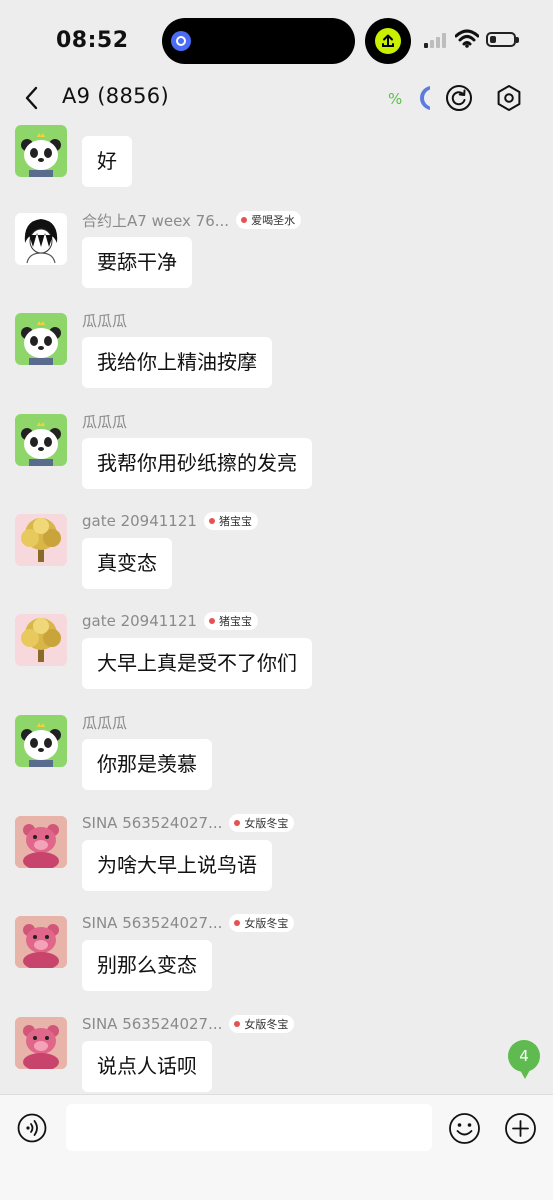 Image resolution: width=553 pixels, height=1200 pixels. Describe the element at coordinates (177, 865) in the screenshot. I see `message-bubble: 为啥大早上说鸟语` at that location.